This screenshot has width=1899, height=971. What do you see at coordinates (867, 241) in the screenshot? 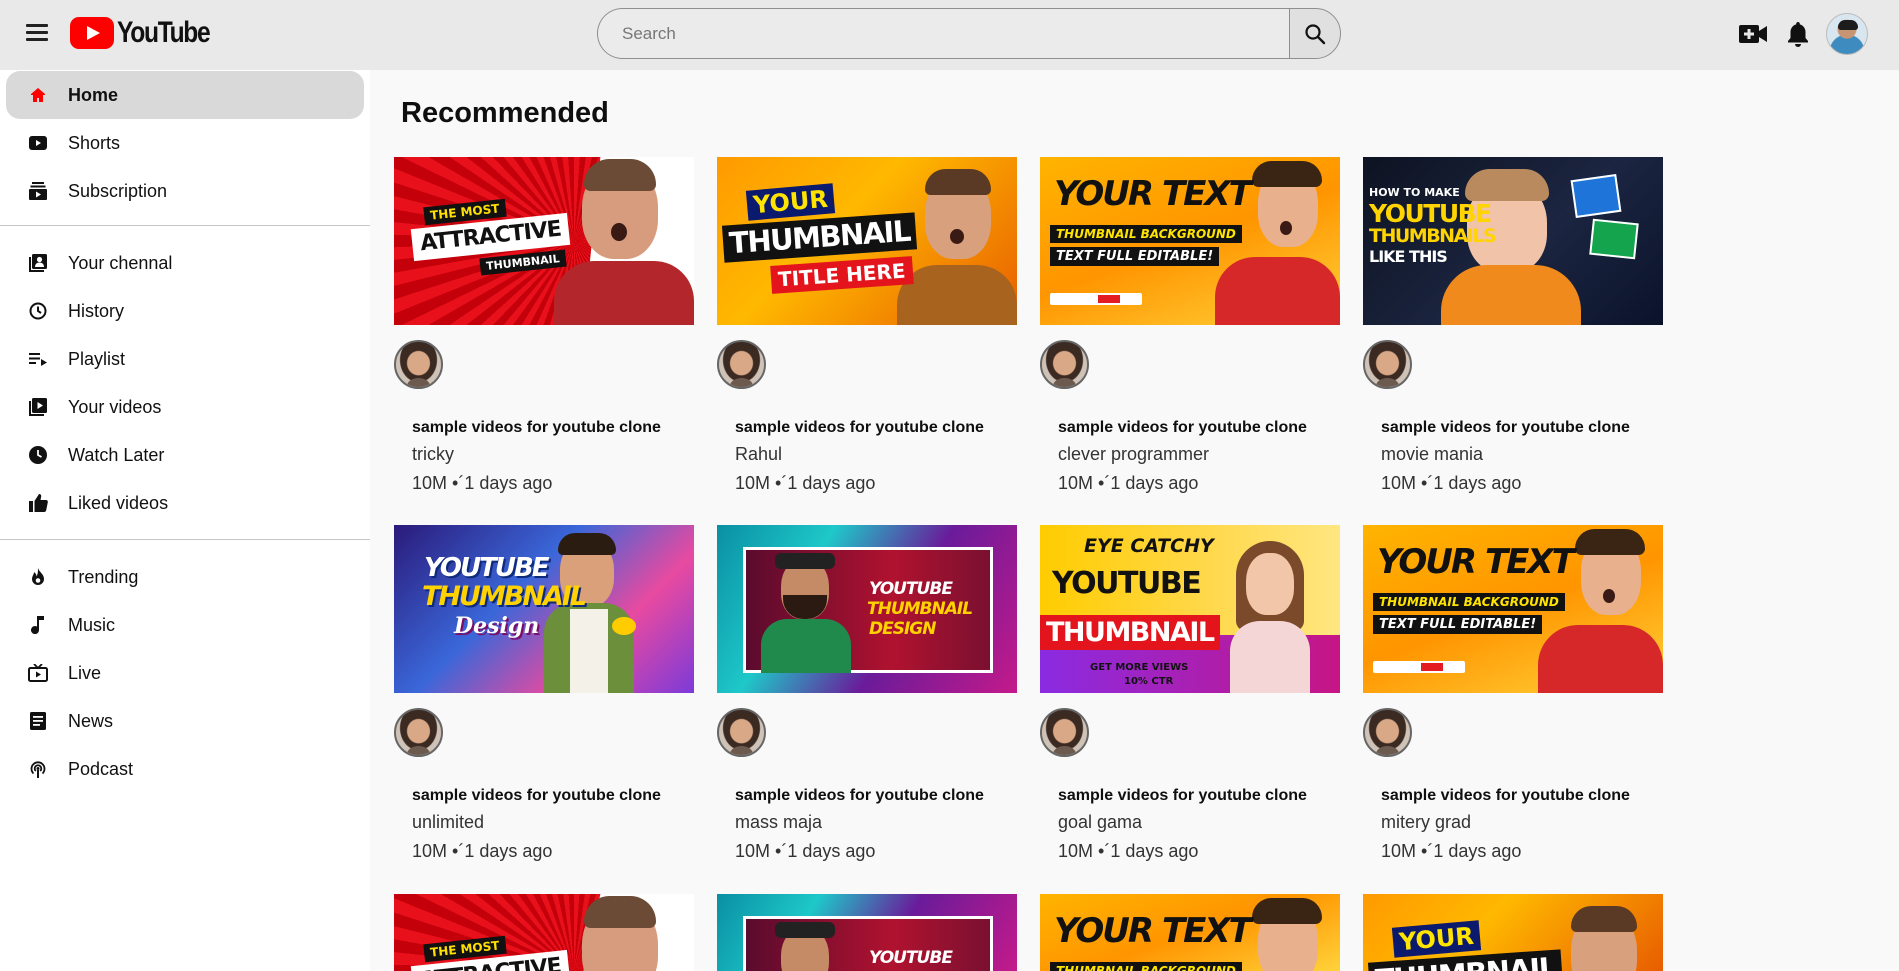
I see `video-thumbnail: YOUR THUMBNAIL TITLE HERE` at bounding box center [867, 241].